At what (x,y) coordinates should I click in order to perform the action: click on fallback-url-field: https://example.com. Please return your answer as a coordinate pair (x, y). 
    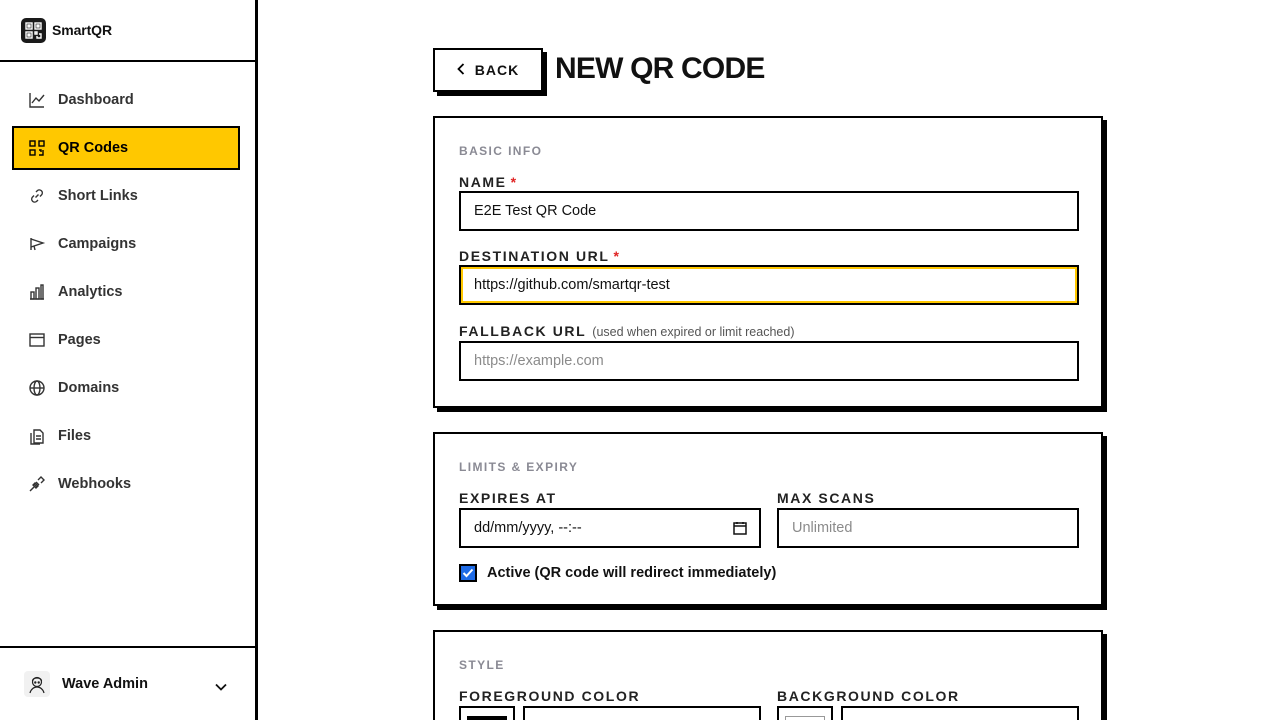
    Looking at the image, I should click on (769, 361).